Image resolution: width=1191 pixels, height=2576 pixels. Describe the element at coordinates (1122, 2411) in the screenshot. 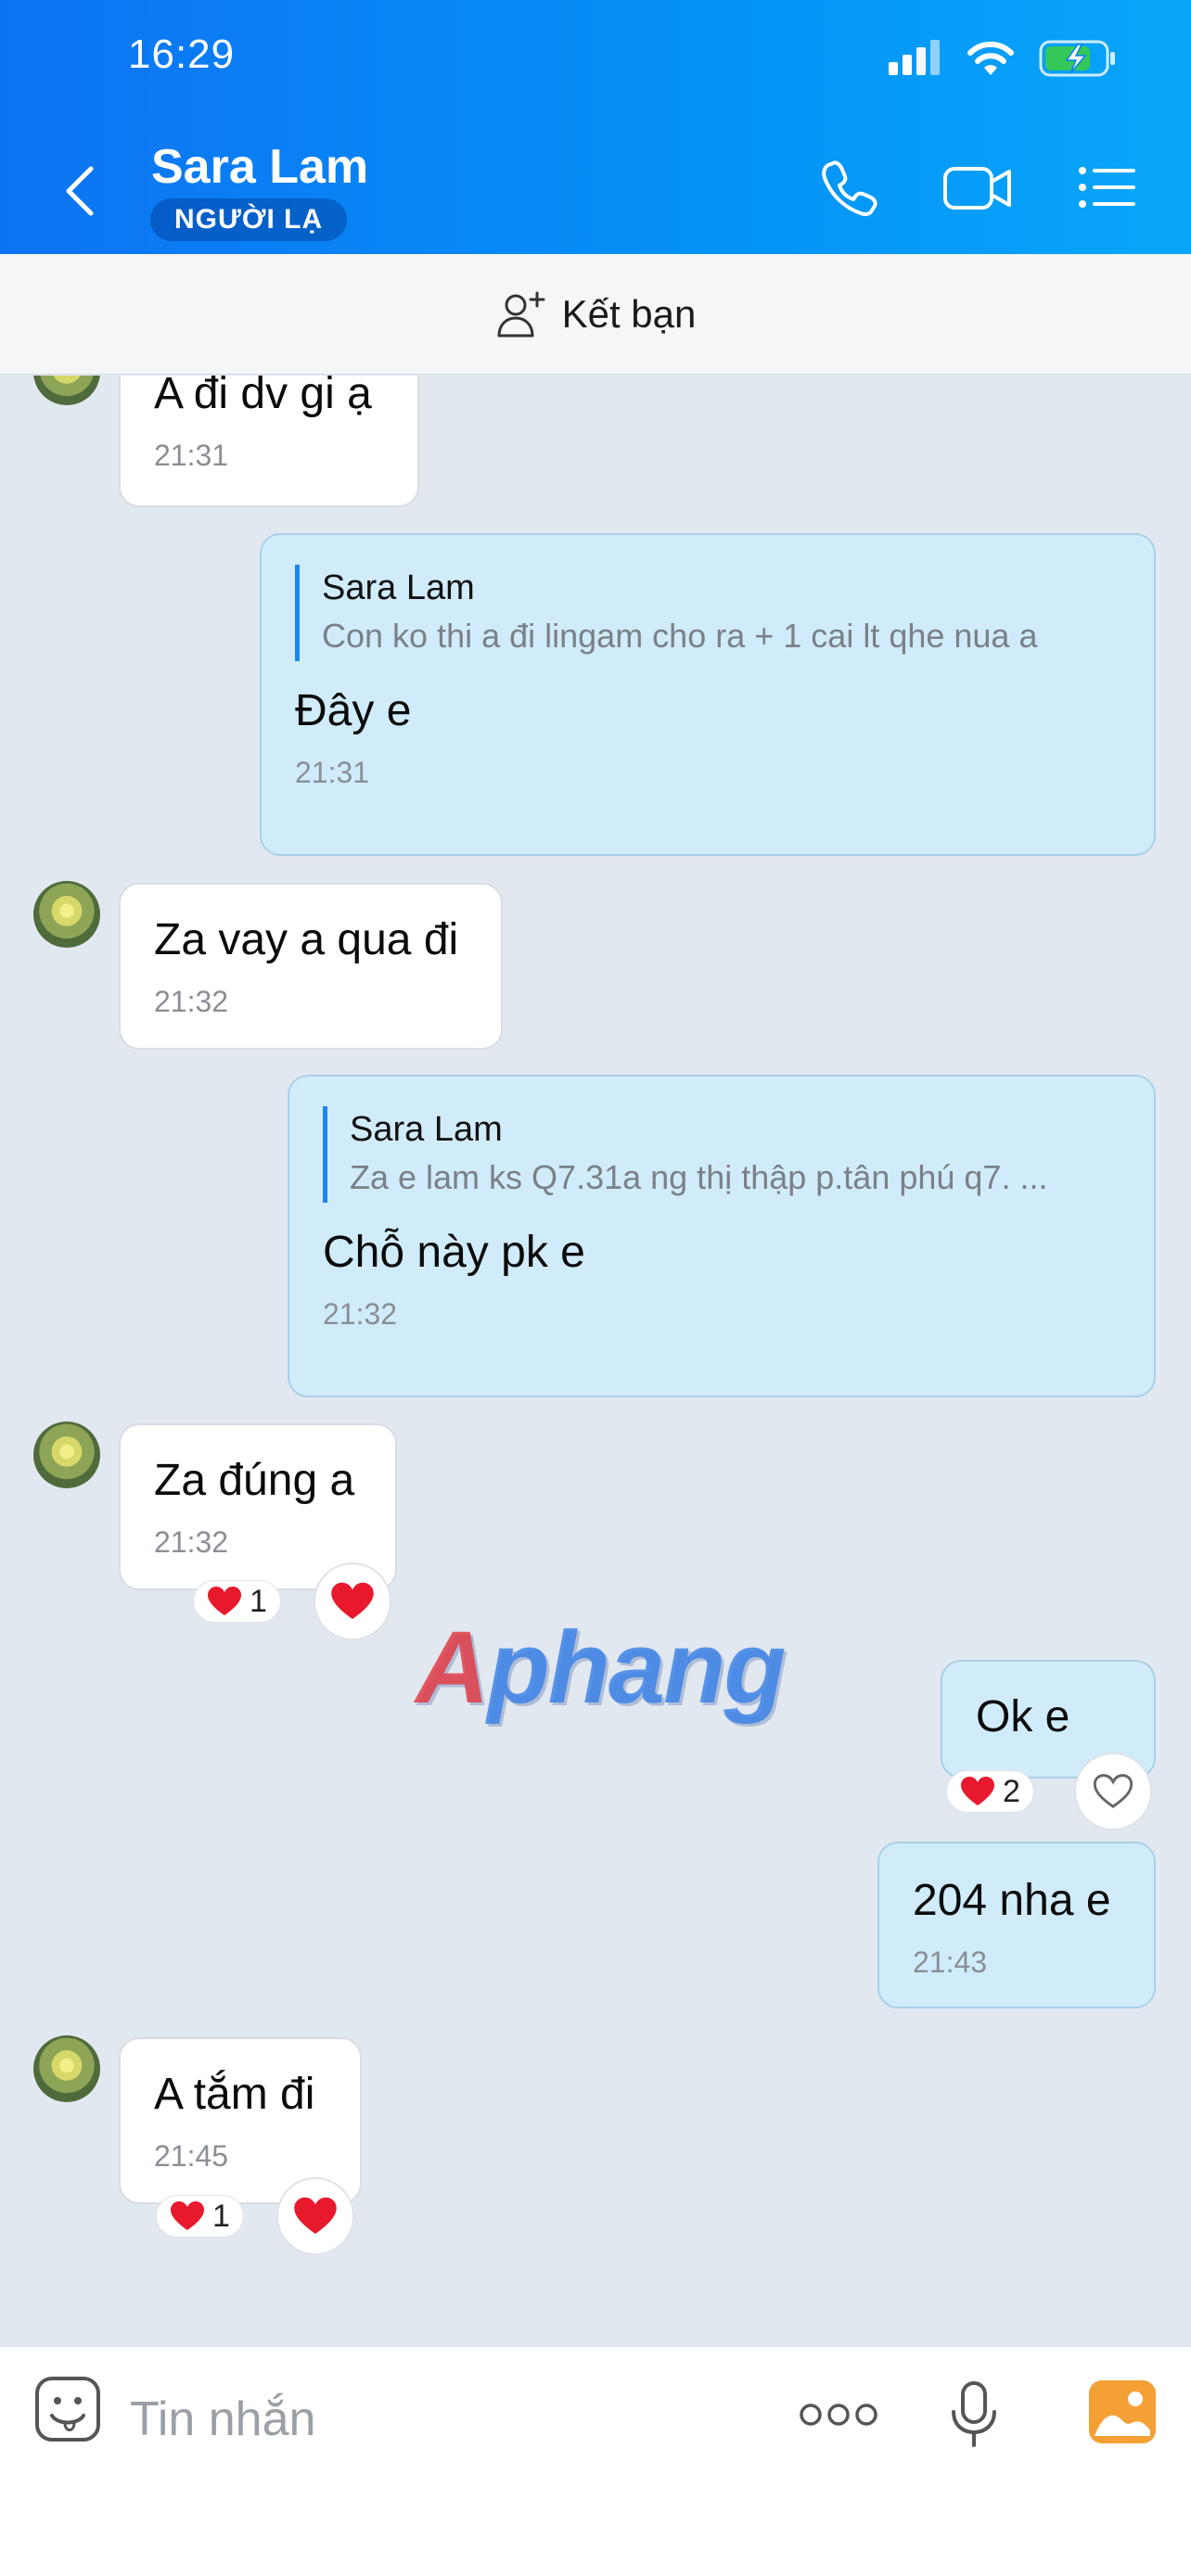

I see `gallery-icon` at that location.